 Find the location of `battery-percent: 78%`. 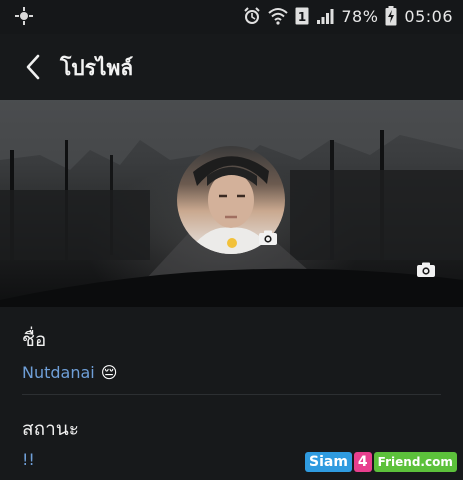

battery-percent: 78% is located at coordinates (360, 16).